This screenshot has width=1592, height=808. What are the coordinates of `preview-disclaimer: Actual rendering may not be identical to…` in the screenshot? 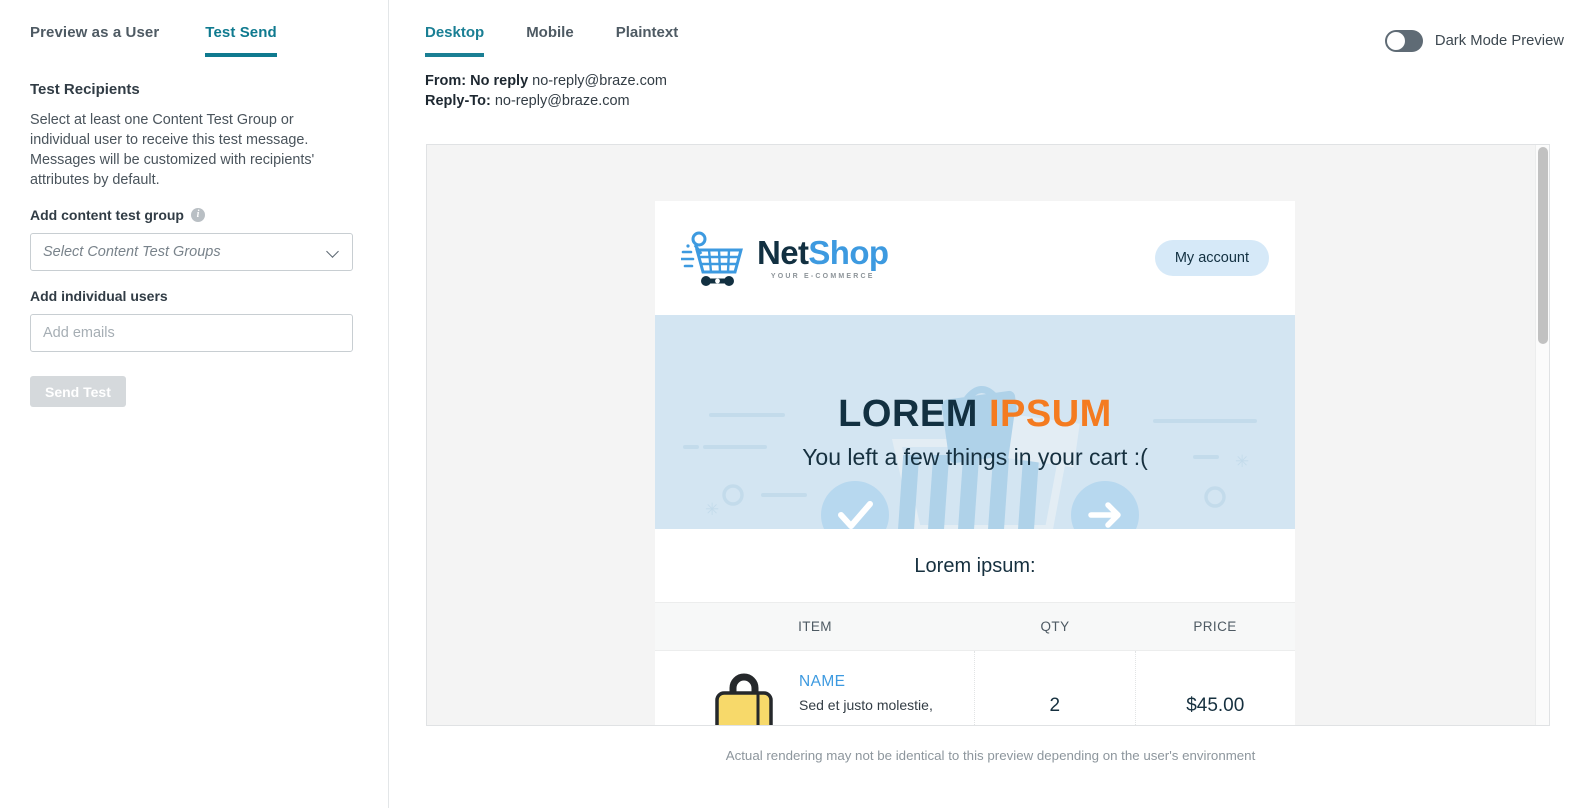 It's located at (990, 755).